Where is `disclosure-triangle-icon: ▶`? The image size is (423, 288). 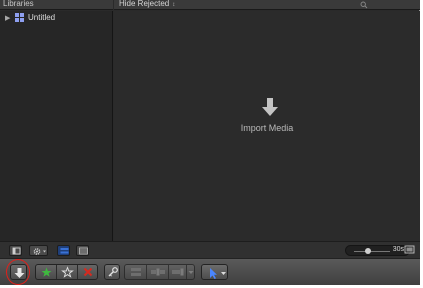
disclosure-triangle-icon: ▶ is located at coordinates (7, 18).